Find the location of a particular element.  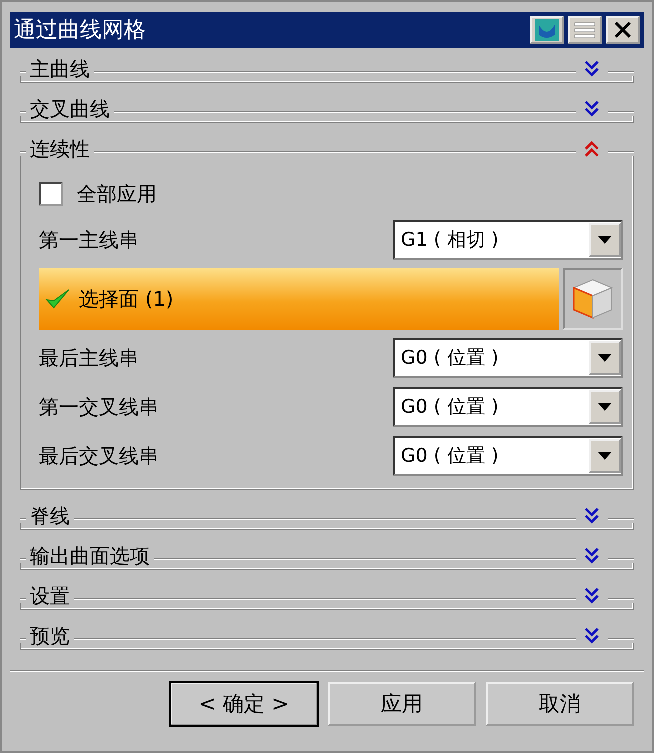

reset-icon is located at coordinates (547, 30).